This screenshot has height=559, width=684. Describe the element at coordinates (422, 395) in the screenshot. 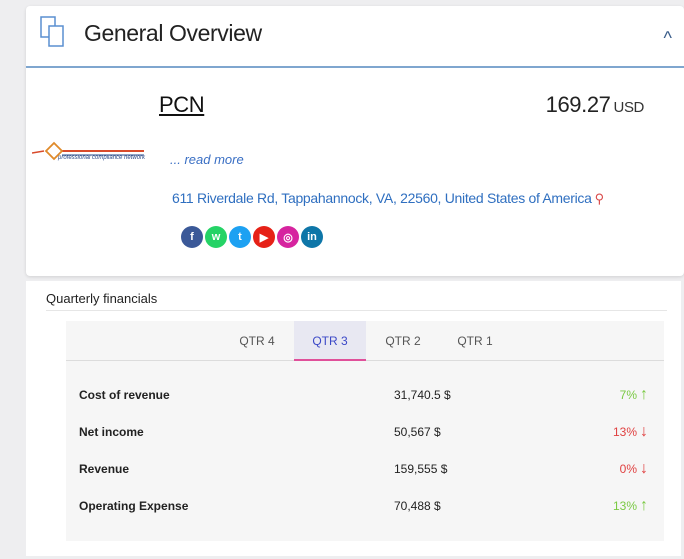

I see `row-value: 31,740.5 $` at that location.